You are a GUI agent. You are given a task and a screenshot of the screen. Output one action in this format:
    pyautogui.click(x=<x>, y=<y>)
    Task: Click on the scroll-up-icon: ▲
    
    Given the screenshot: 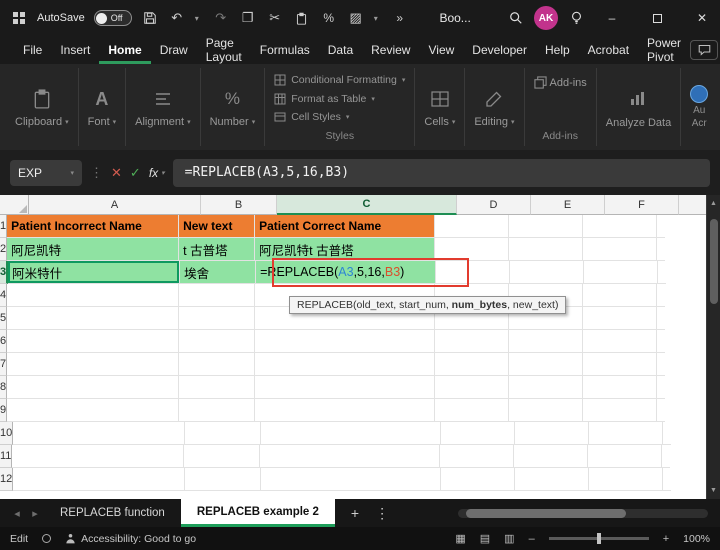 What is the action you would take?
    pyautogui.click(x=713, y=203)
    